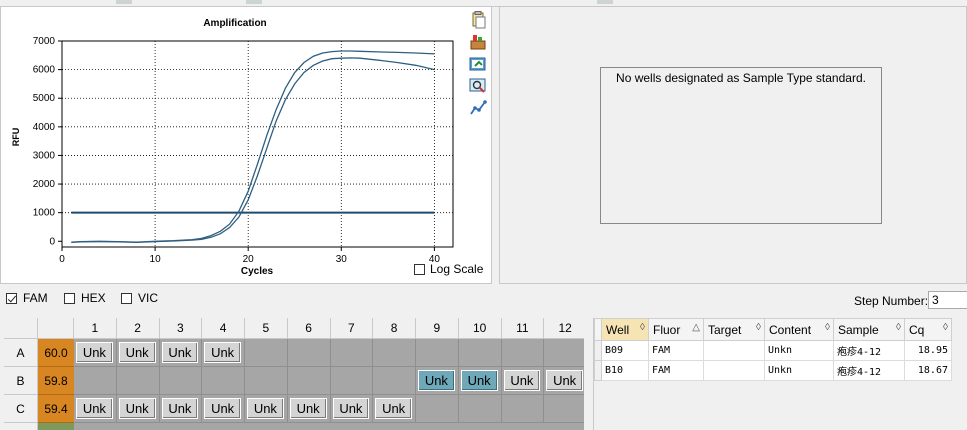 This screenshot has height=430, width=967. I want to click on plate-column-header: 4, so click(223, 328).